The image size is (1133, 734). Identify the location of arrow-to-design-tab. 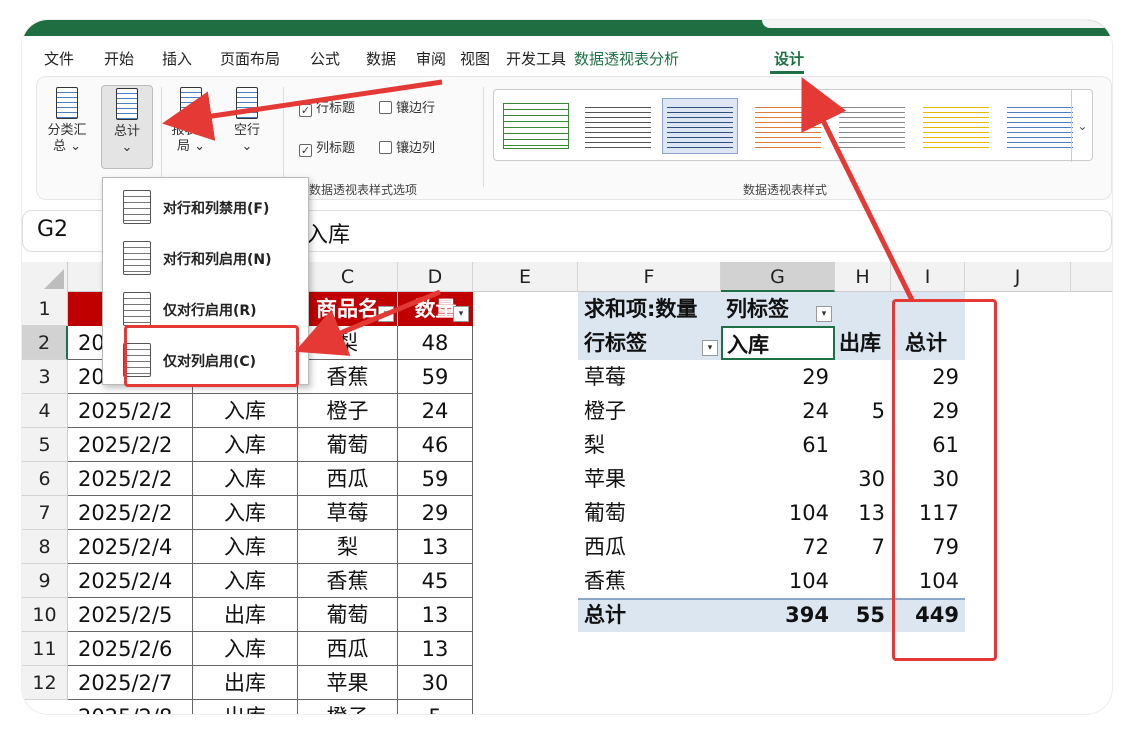
(858, 189).